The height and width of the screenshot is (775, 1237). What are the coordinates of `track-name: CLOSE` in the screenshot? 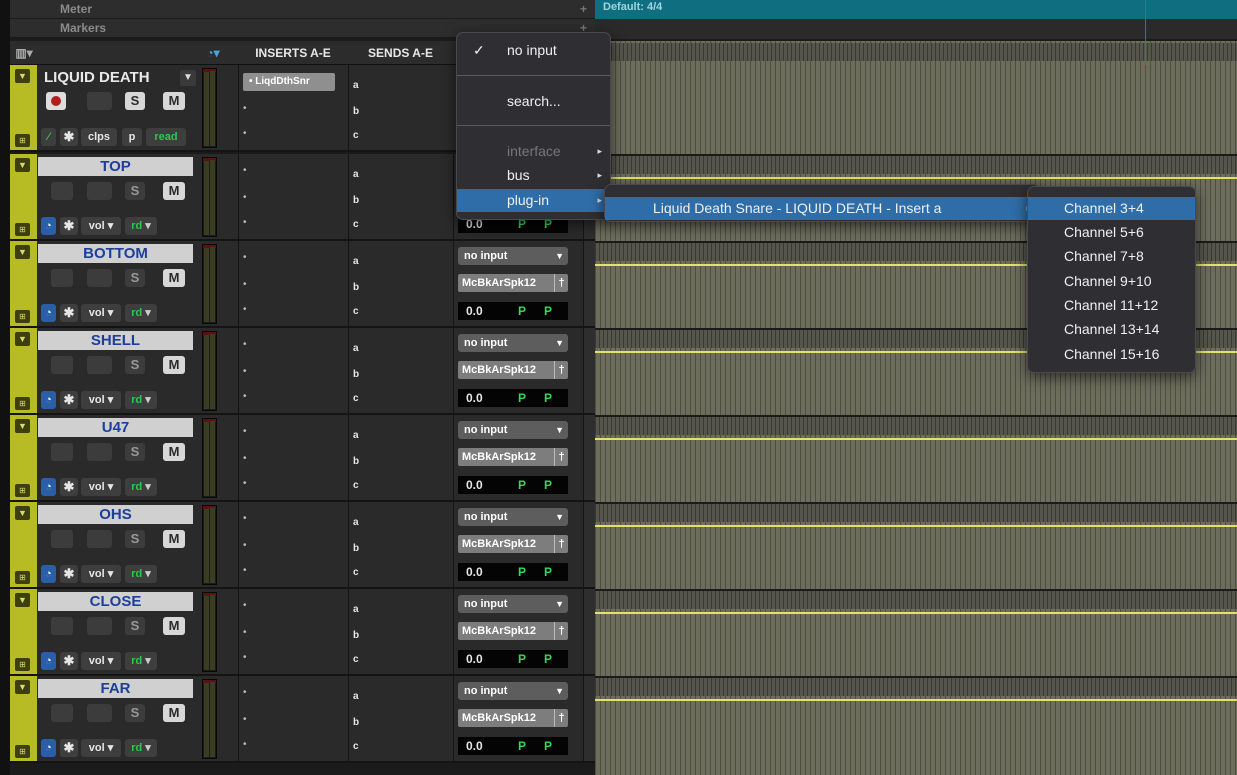 It's located at (115, 601).